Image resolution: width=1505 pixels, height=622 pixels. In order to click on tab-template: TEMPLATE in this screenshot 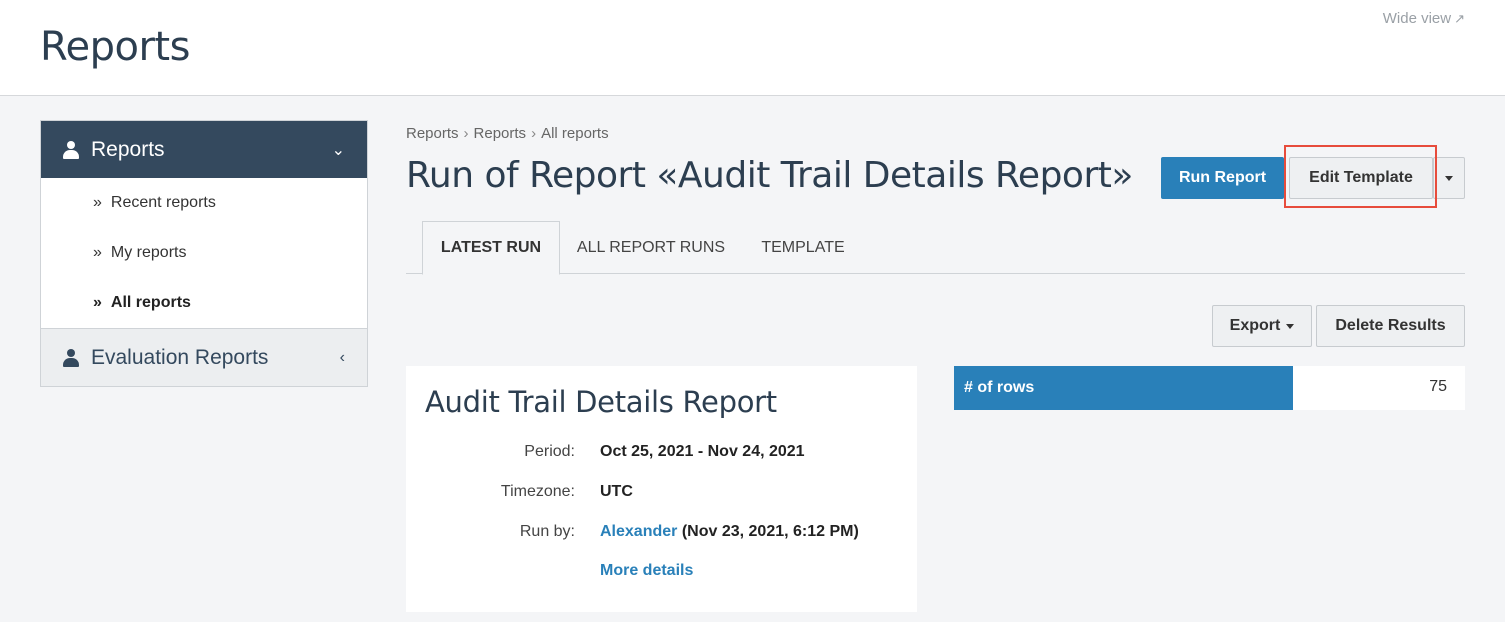, I will do `click(803, 247)`.